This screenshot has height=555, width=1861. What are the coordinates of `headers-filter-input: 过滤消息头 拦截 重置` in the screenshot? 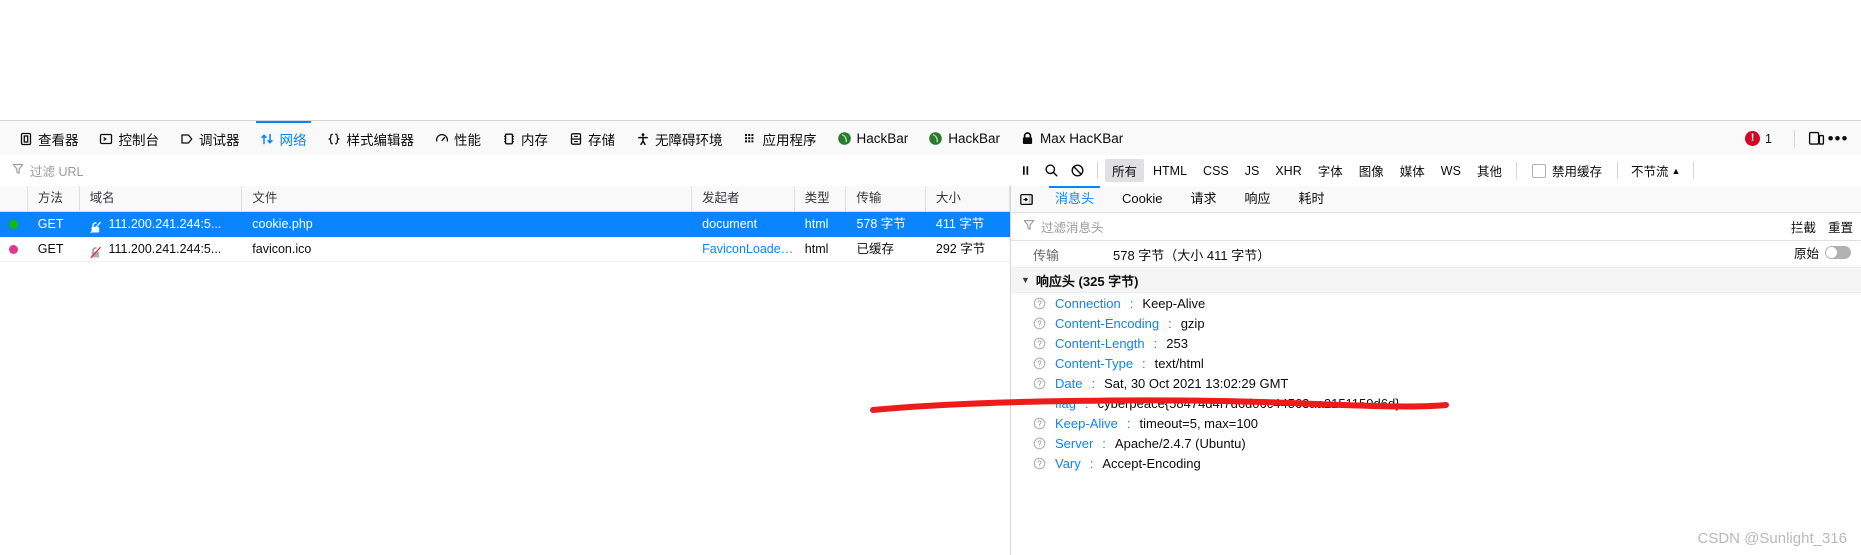 It's located at (1436, 227).